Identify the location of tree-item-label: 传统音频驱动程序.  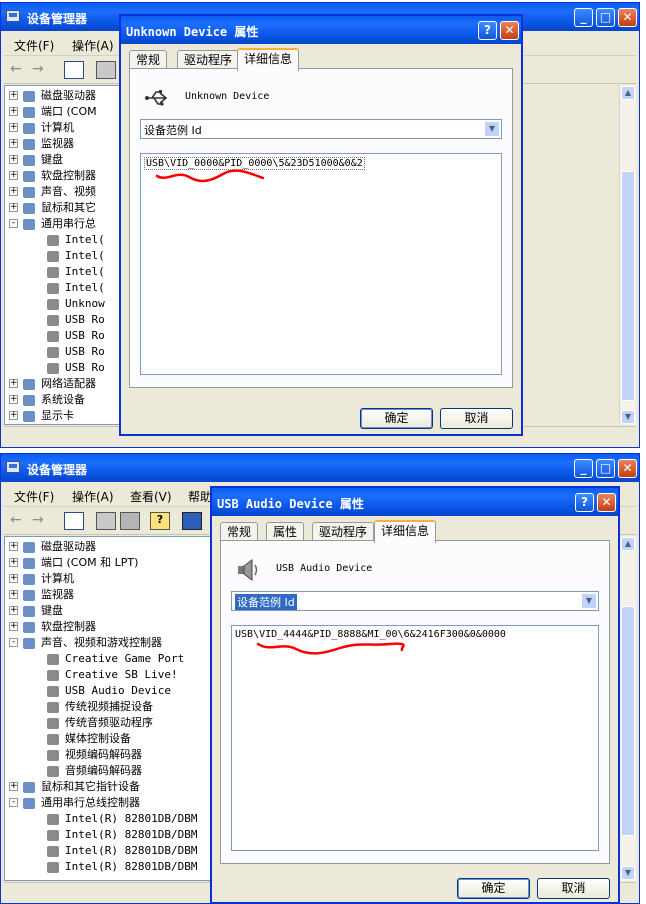
(109, 722).